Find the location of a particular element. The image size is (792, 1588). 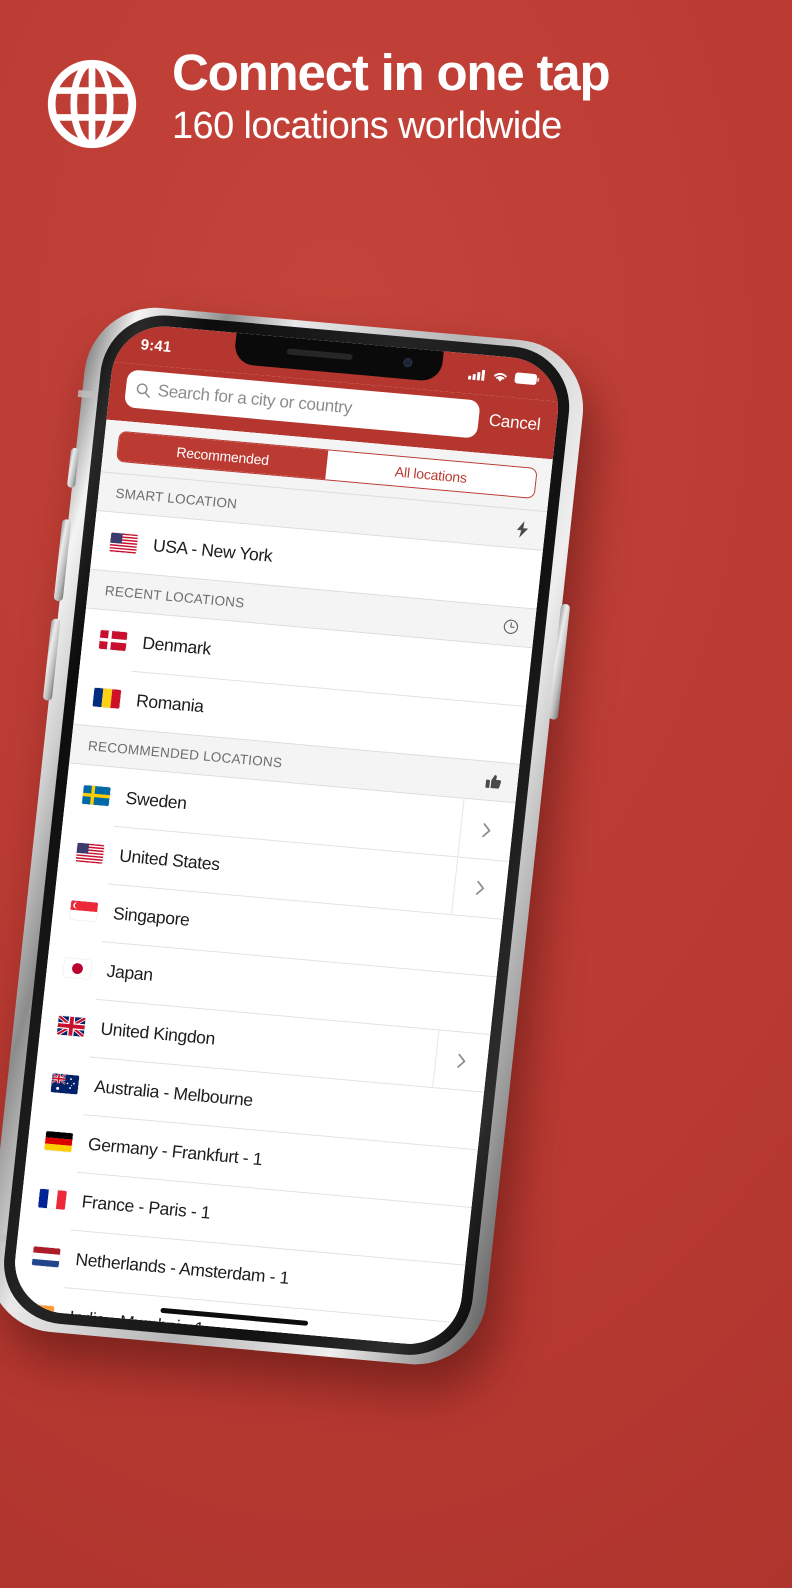

list-item-label: Singapore is located at coordinates (151, 916).